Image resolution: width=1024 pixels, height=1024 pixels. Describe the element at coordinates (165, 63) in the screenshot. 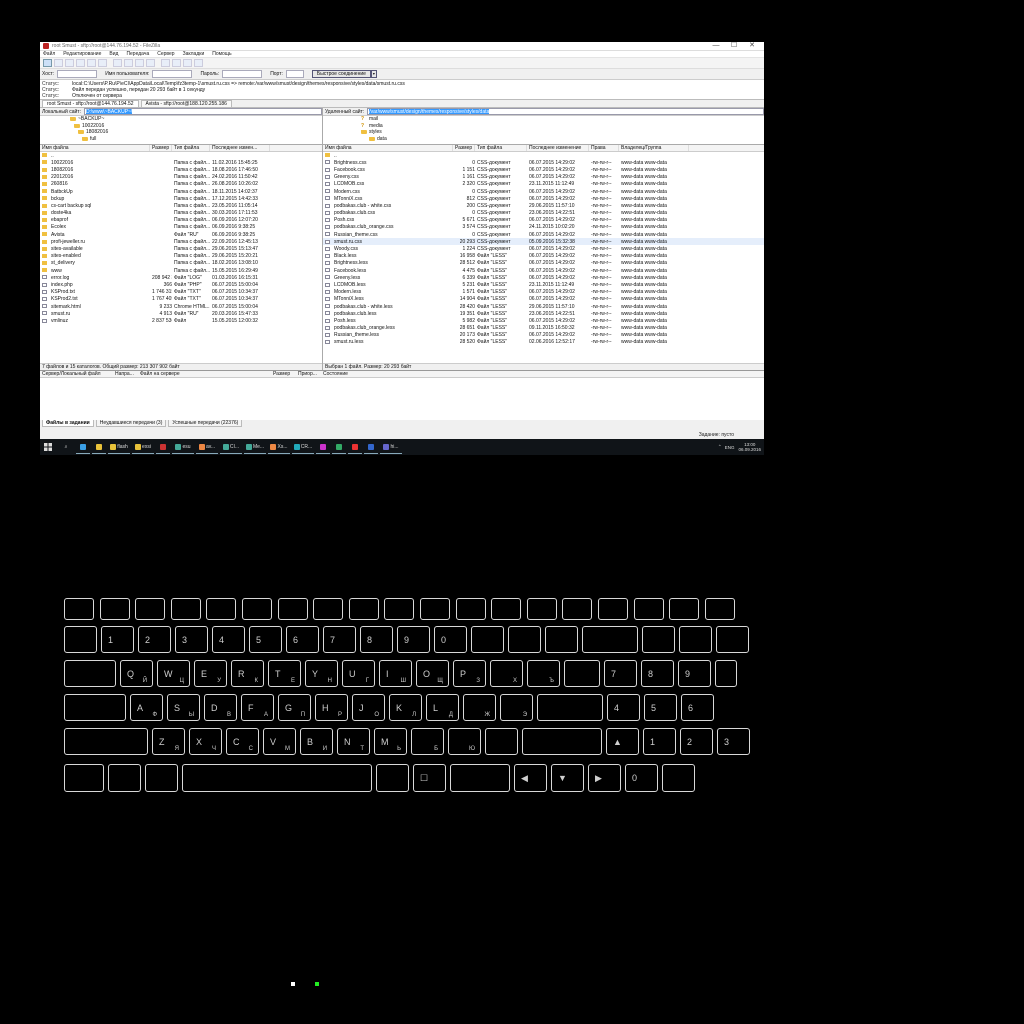

I see `filter-icon` at that location.